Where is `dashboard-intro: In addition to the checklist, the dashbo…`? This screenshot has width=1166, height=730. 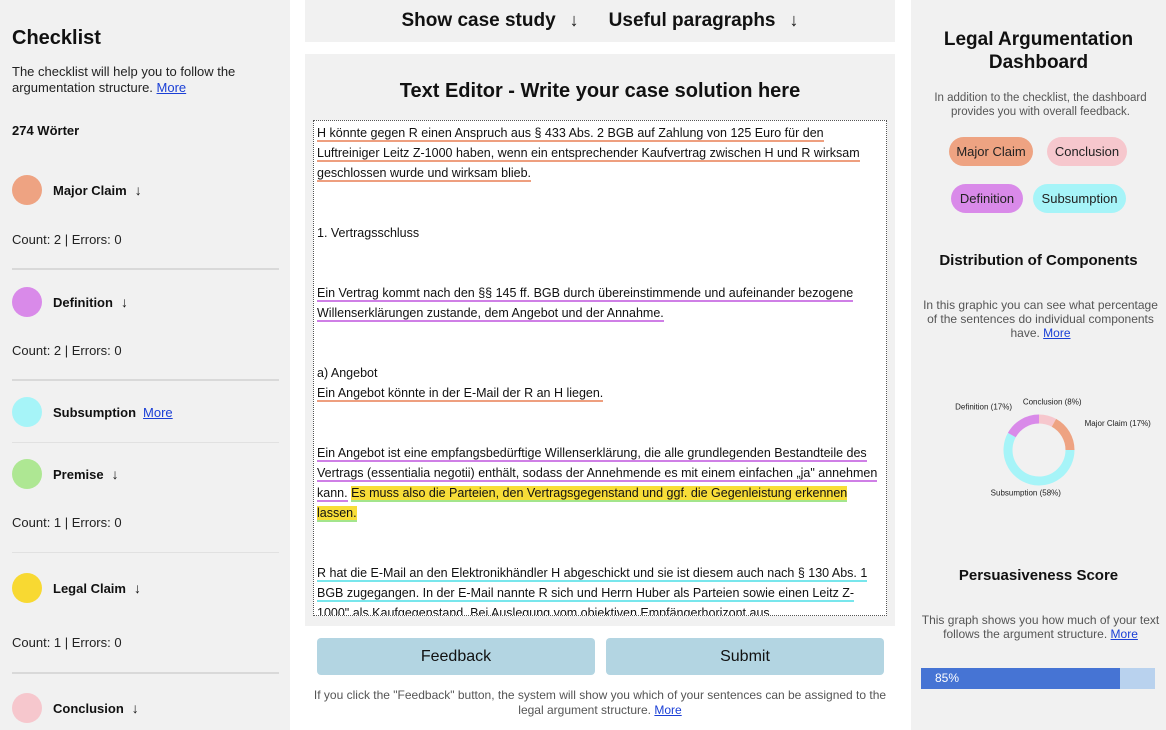
dashboard-intro: In addition to the checklist, the dashbo… is located at coordinates (1040, 105).